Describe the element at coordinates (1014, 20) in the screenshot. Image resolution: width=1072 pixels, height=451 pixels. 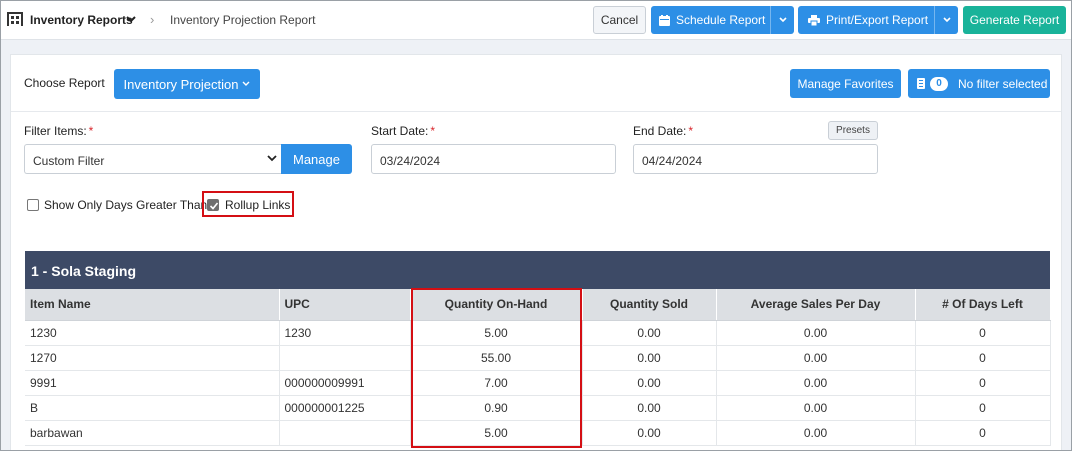
I see `generate-report-button: Generate Report` at that location.